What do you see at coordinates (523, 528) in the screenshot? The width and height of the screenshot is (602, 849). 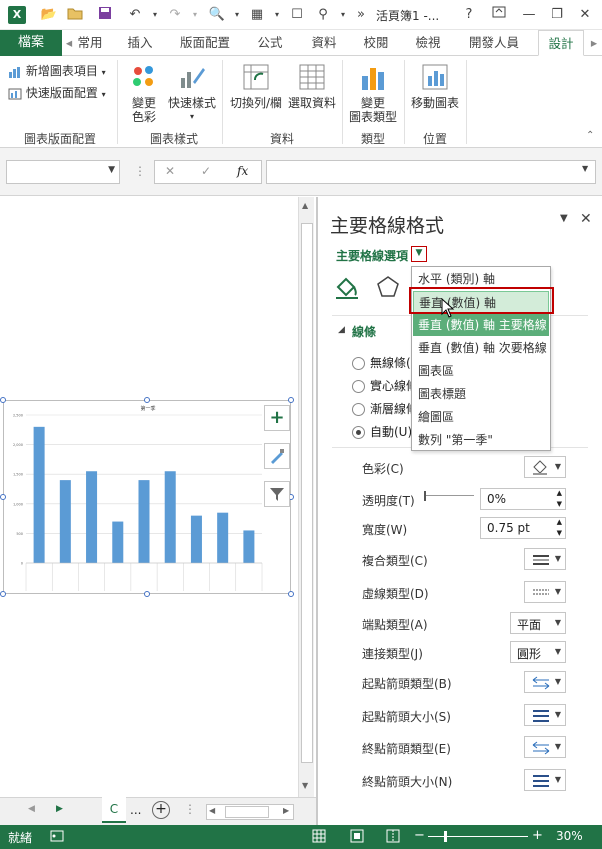 I see `width-input: 0.75 pt ▲ ▼` at bounding box center [523, 528].